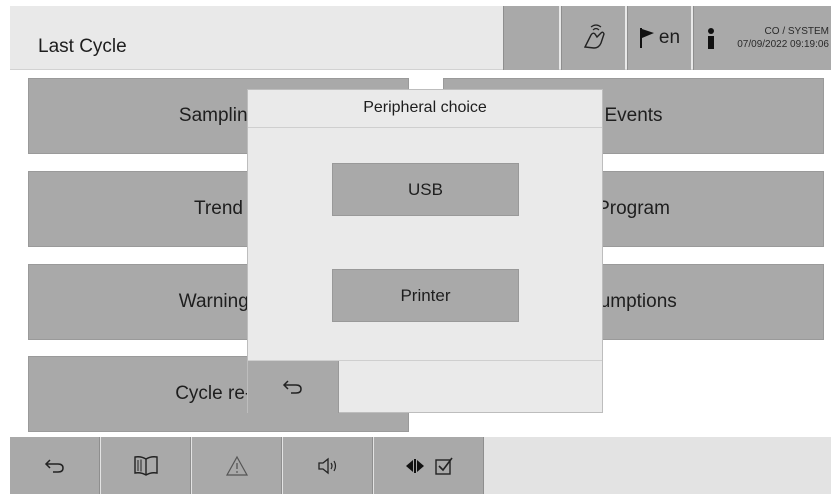  What do you see at coordinates (783, 44) in the screenshot?
I see `datetime: 07/09/2022 09:19:06` at bounding box center [783, 44].